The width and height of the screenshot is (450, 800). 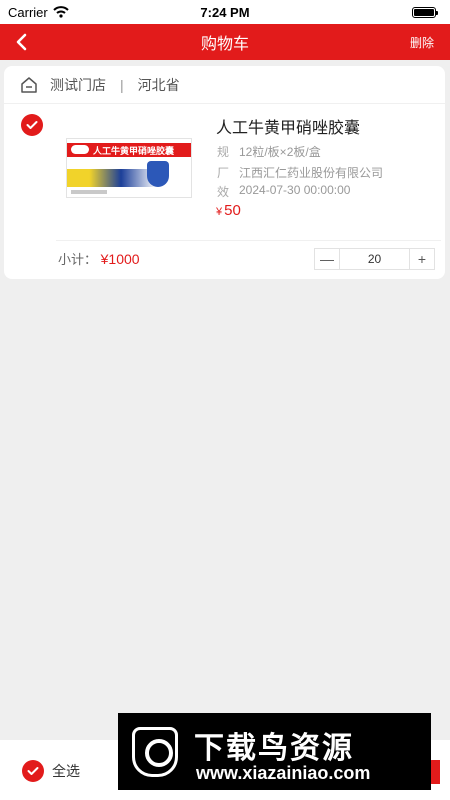 I want to click on delete-button: 删除, so click(x=422, y=42).